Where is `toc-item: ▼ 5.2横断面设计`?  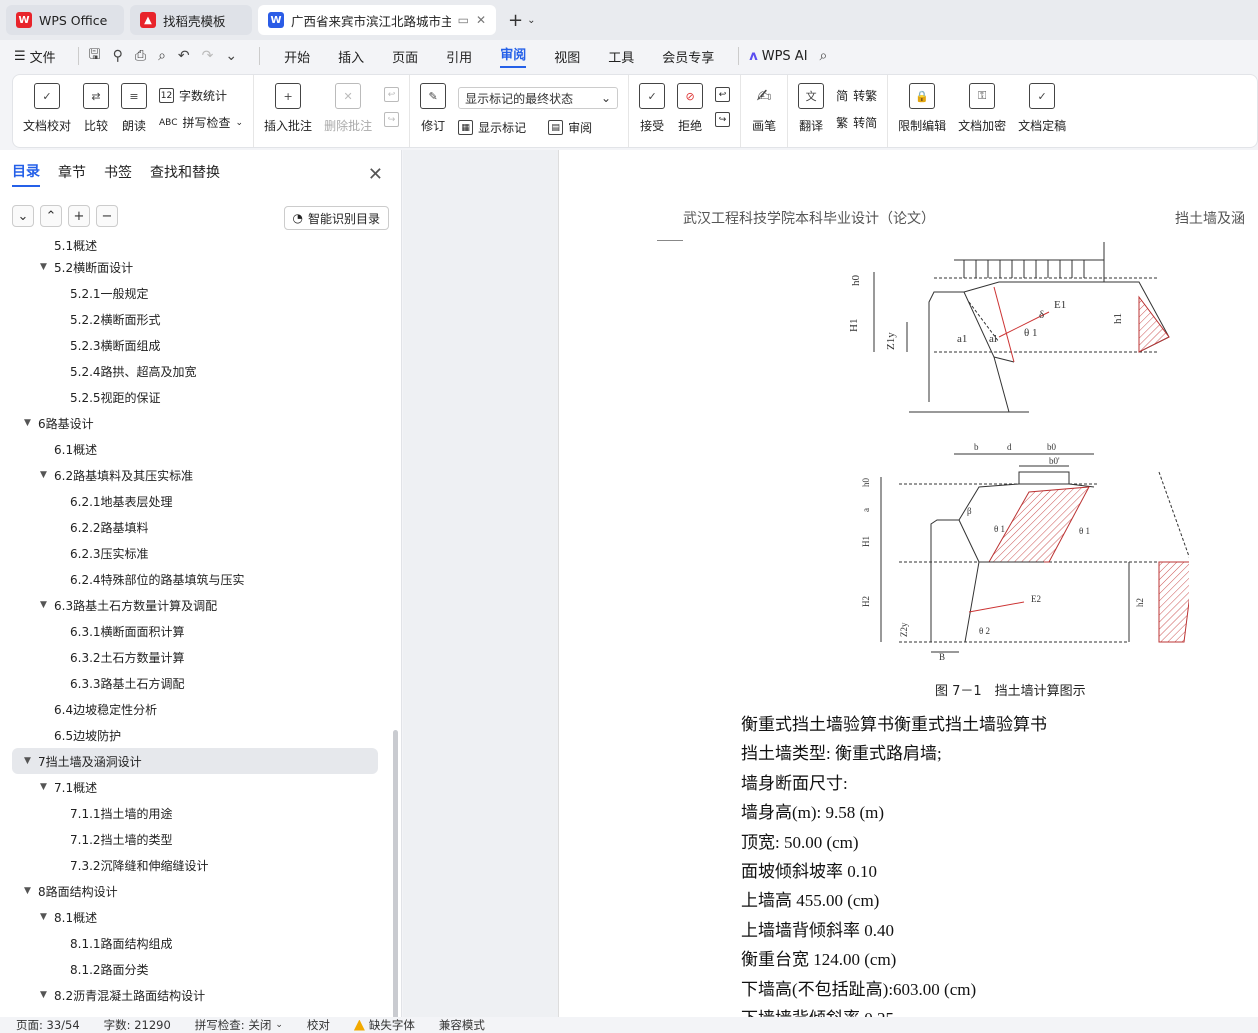
toc-item: ▼ 5.2横断面设计 is located at coordinates (195, 267).